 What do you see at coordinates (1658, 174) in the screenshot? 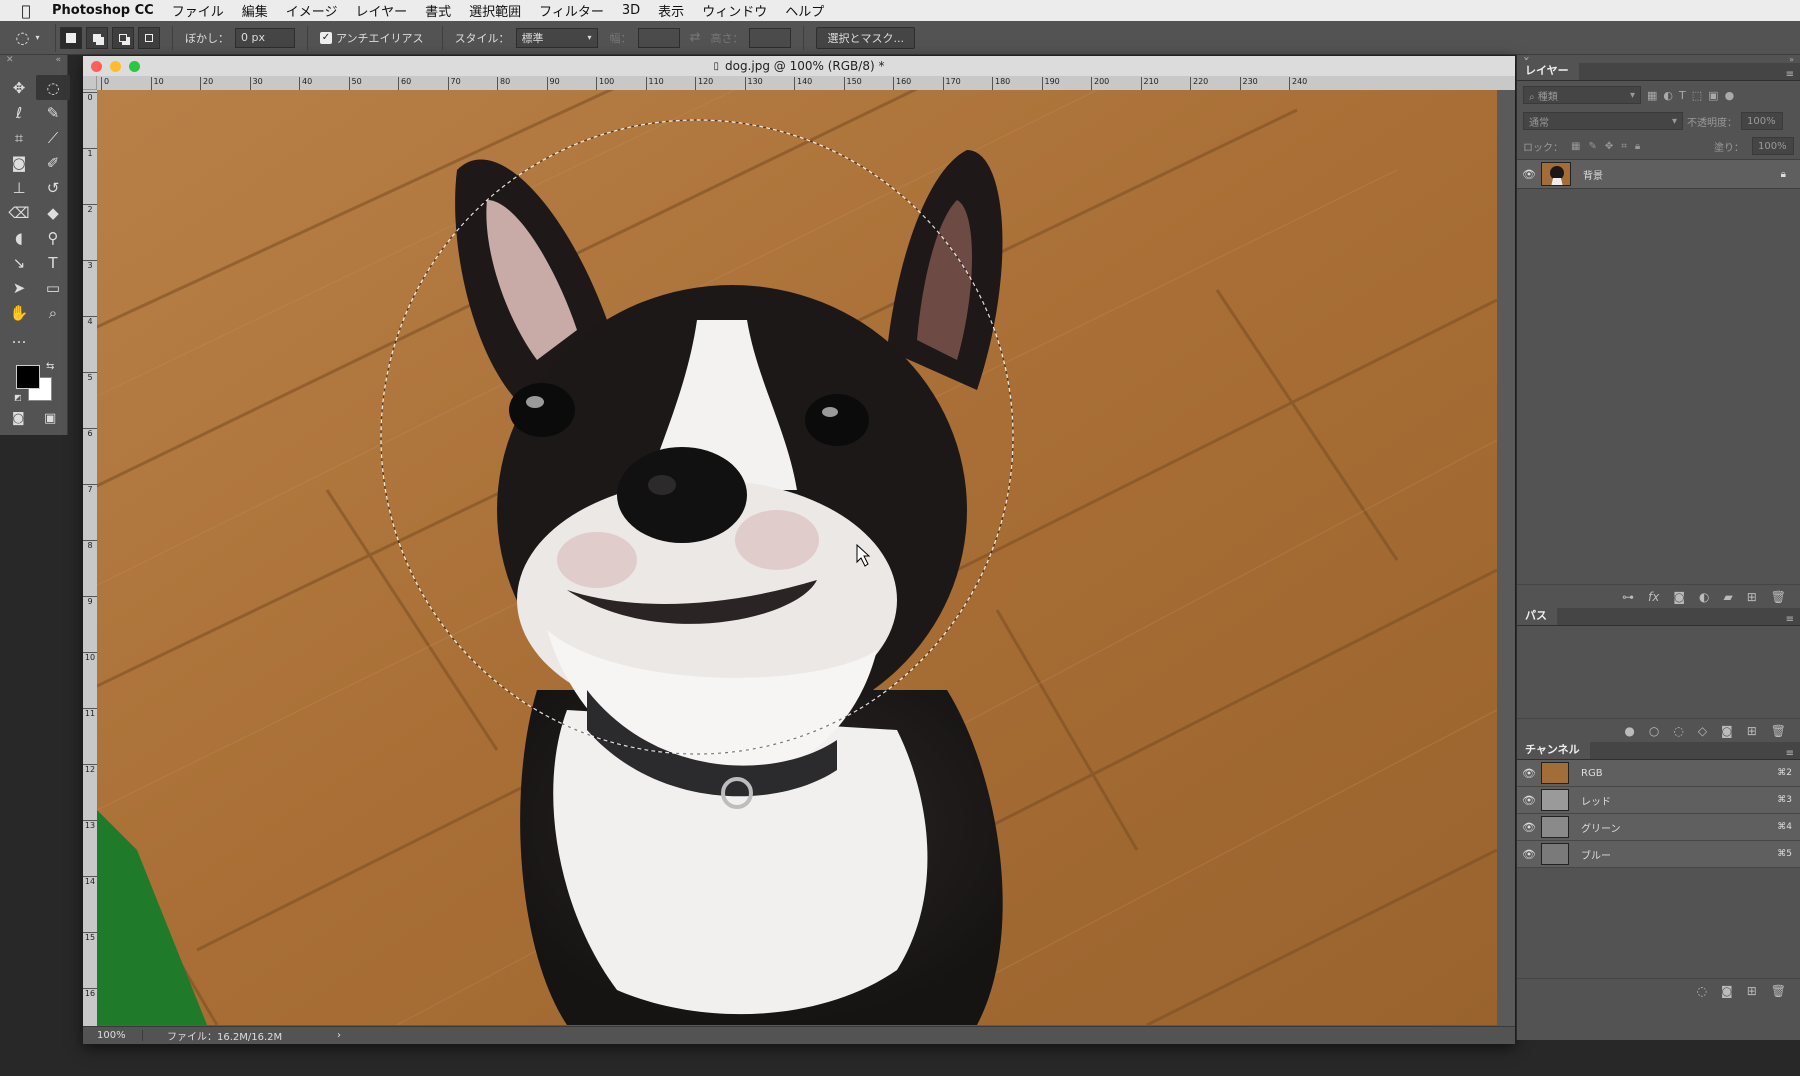
I see `layer-row-background: 👁︎ 背景 🔒︎` at bounding box center [1658, 174].